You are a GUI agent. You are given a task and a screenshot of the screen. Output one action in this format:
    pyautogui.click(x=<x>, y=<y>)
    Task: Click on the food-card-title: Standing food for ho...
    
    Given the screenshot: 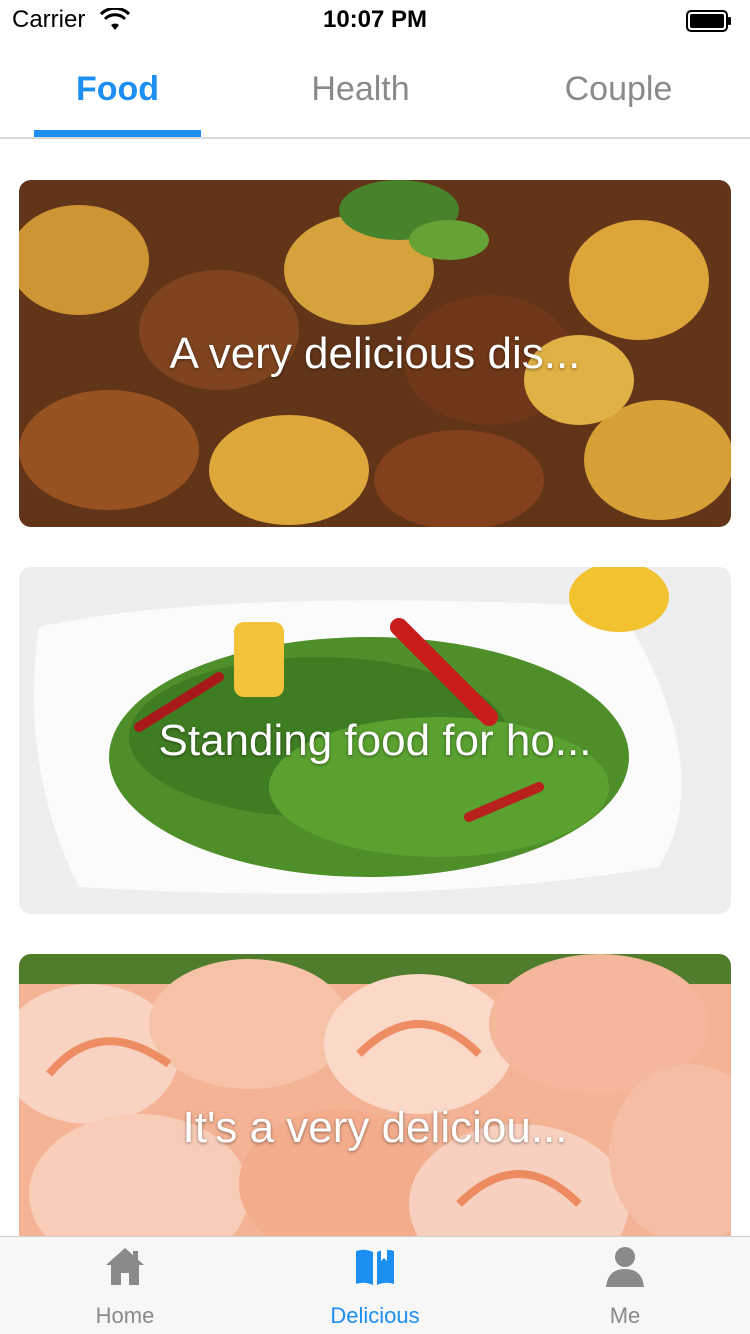 What is the action you would take?
    pyautogui.click(x=375, y=740)
    